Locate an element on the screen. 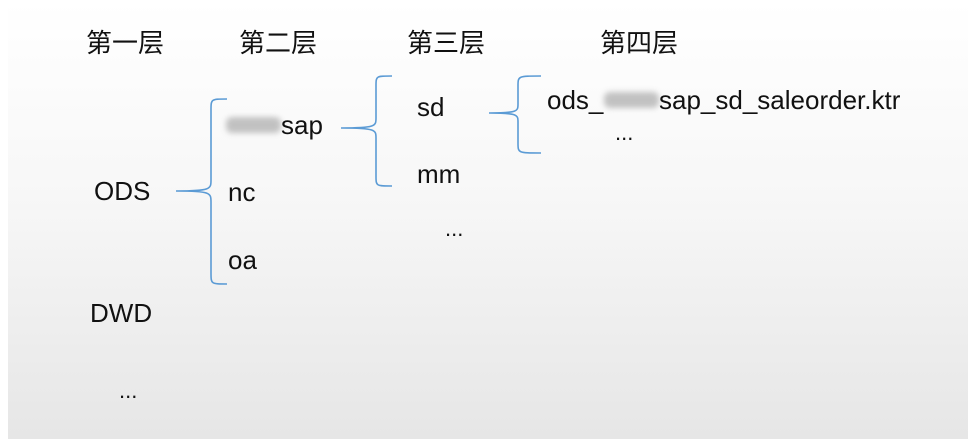 The image size is (968, 439). brace-layer3-to-layer4 is located at coordinates (515, 114).